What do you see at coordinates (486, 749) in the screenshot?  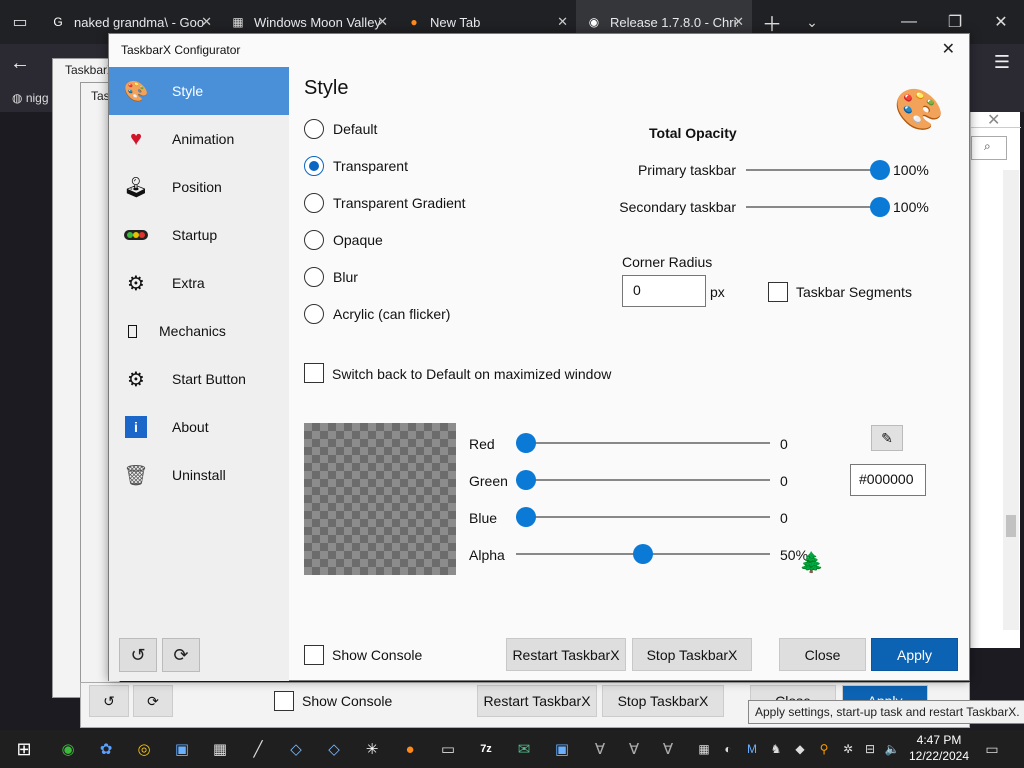 I see `7zip-icon: 7z` at bounding box center [486, 749].